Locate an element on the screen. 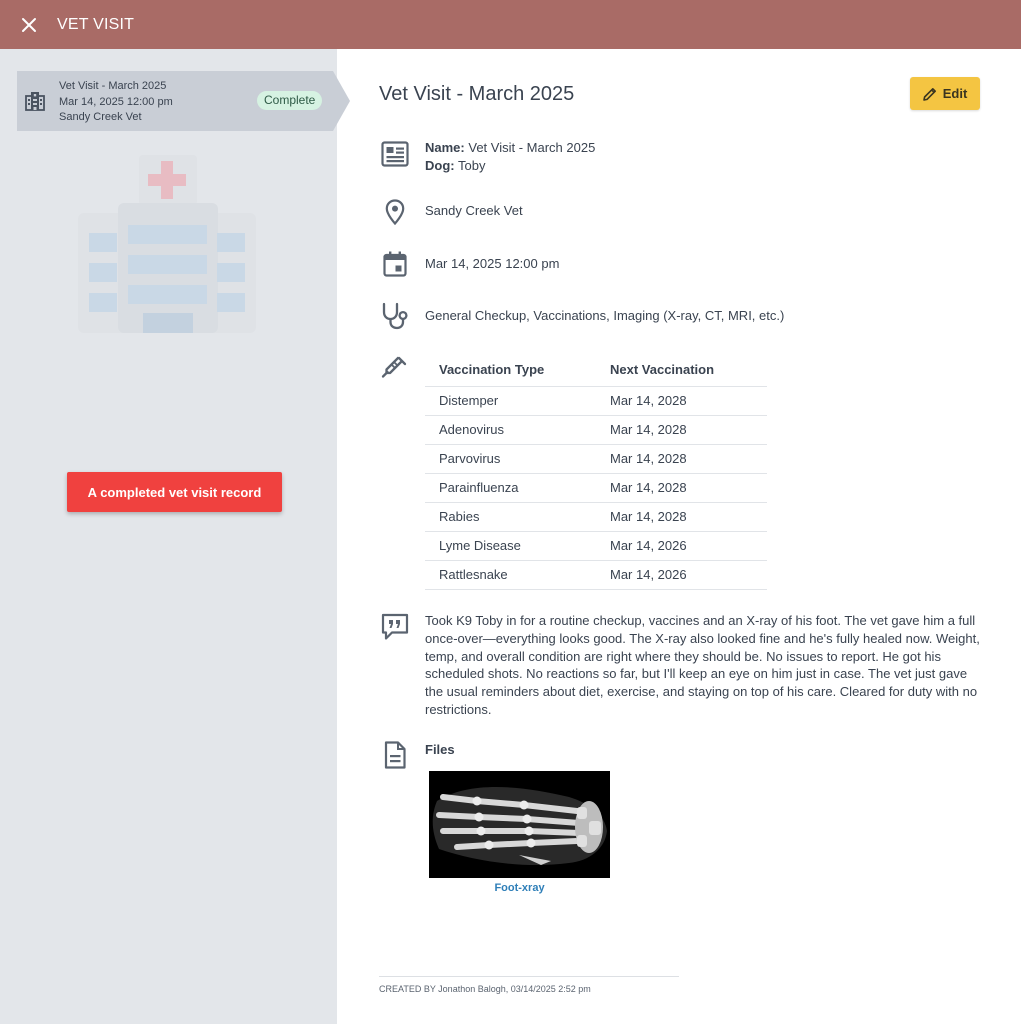 The width and height of the screenshot is (1021, 1024). files-row-icon is located at coordinates (395, 755).